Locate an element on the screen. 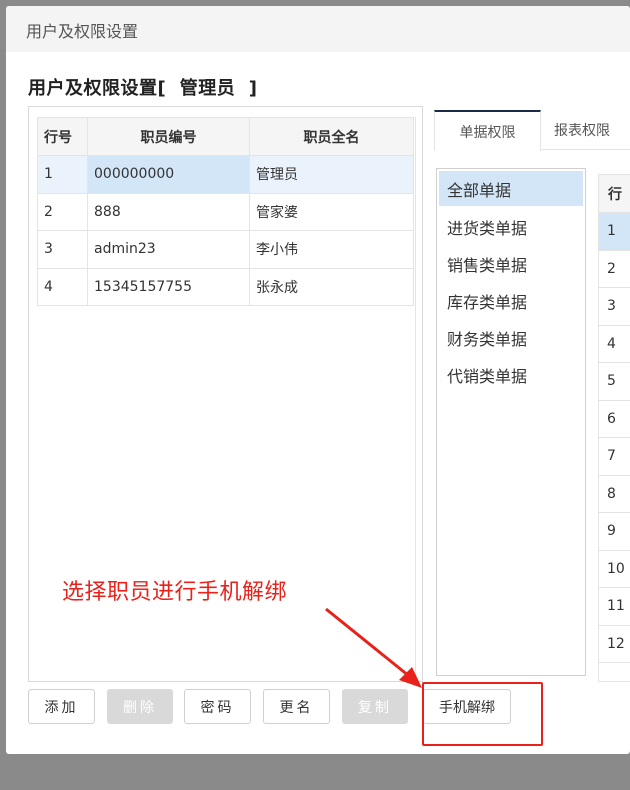  table-row: 4 15345157755 张永成 is located at coordinates (225, 286).